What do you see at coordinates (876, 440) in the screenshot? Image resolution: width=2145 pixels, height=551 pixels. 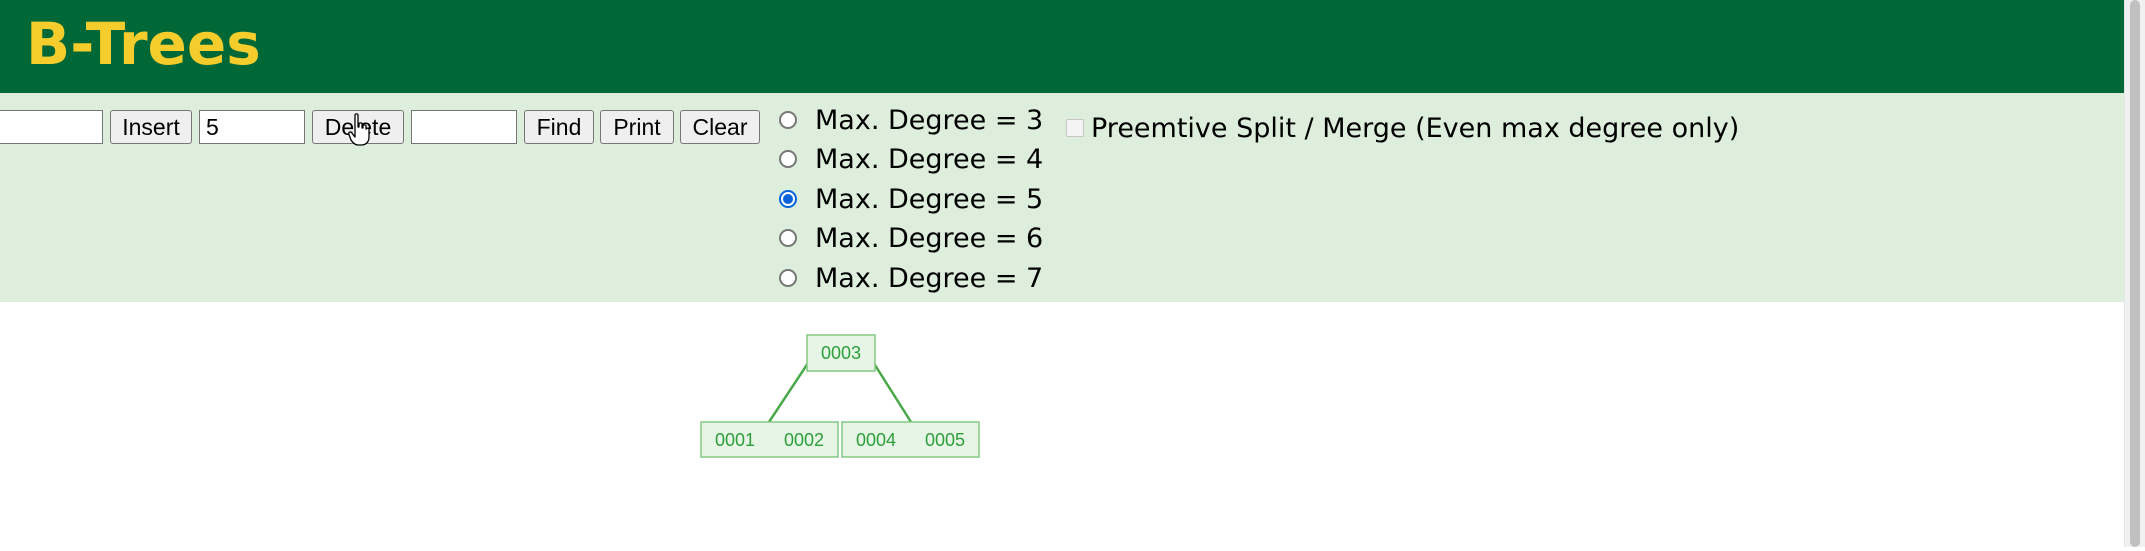 I see `tree-key: 0004` at bounding box center [876, 440].